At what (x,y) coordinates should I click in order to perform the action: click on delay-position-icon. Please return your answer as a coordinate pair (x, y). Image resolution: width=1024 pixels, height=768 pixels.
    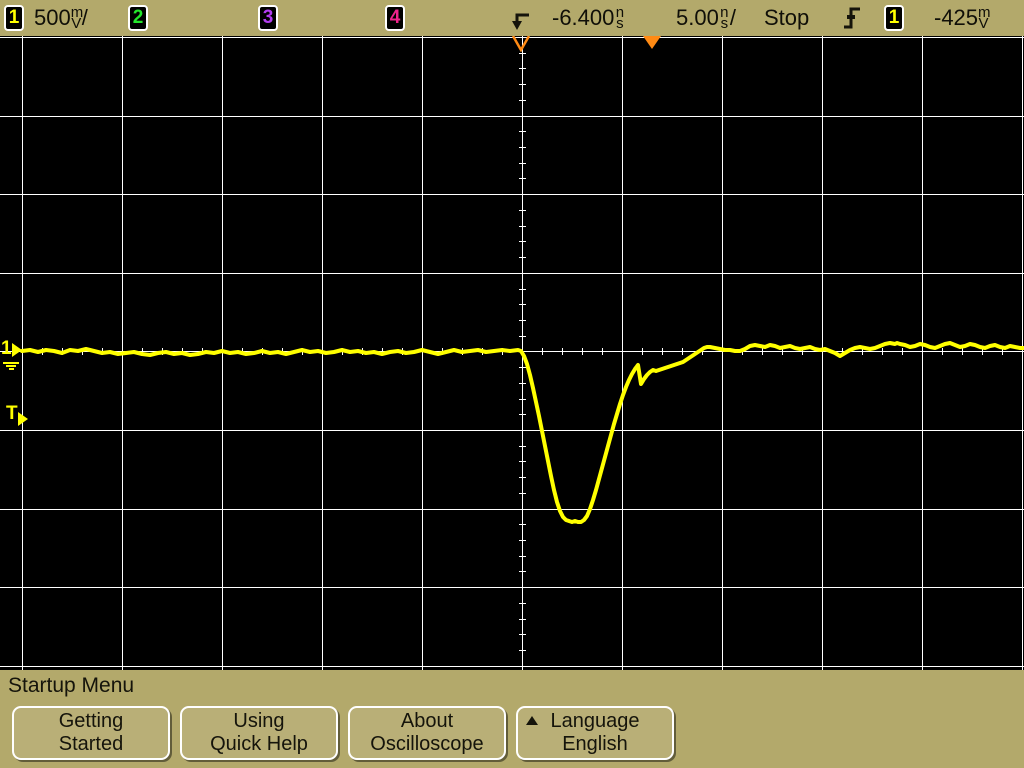
    Looking at the image, I should click on (524, 18).